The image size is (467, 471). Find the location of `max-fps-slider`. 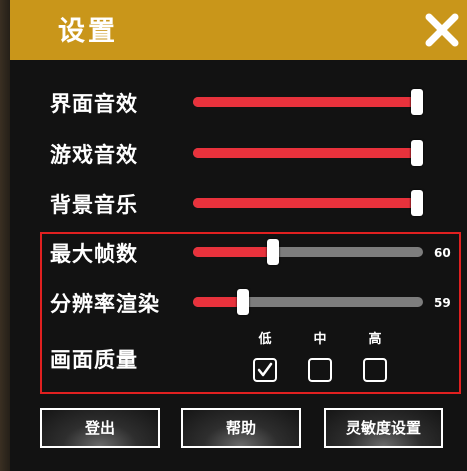

max-fps-slider is located at coordinates (308, 252).